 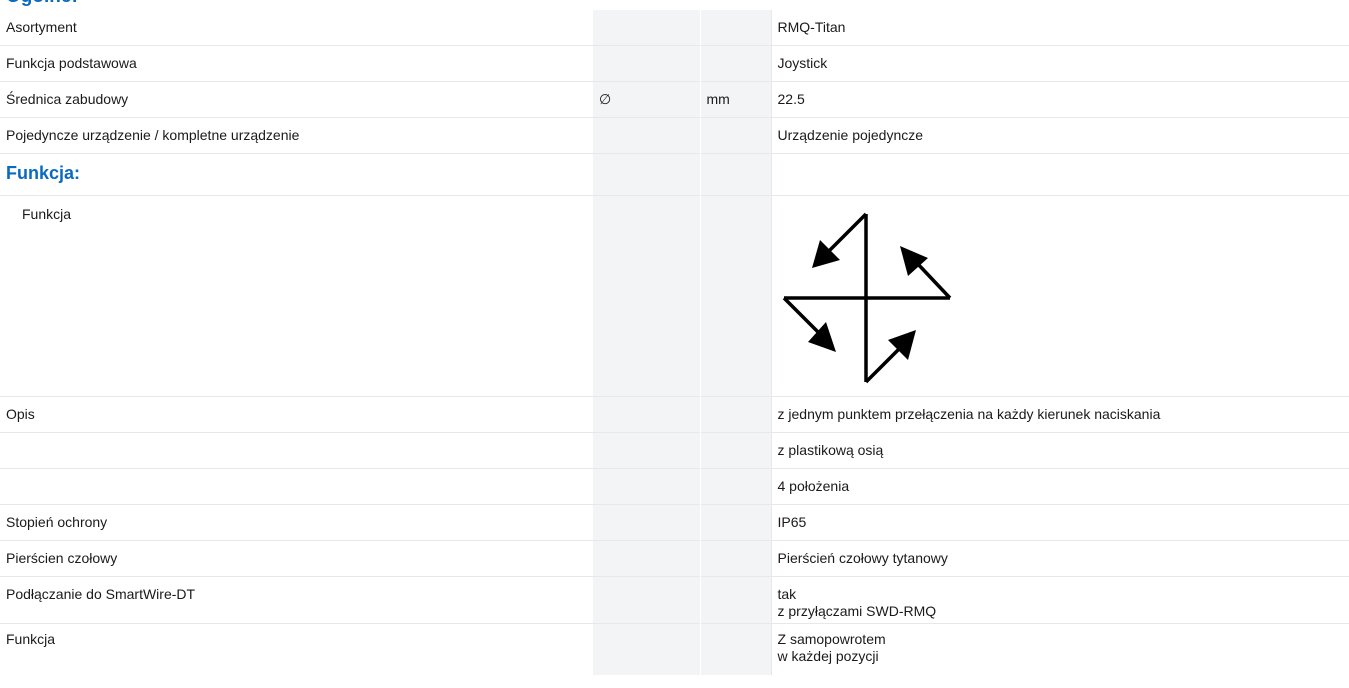 I want to click on joystick-4-directions-diagram, so click(x=866, y=297).